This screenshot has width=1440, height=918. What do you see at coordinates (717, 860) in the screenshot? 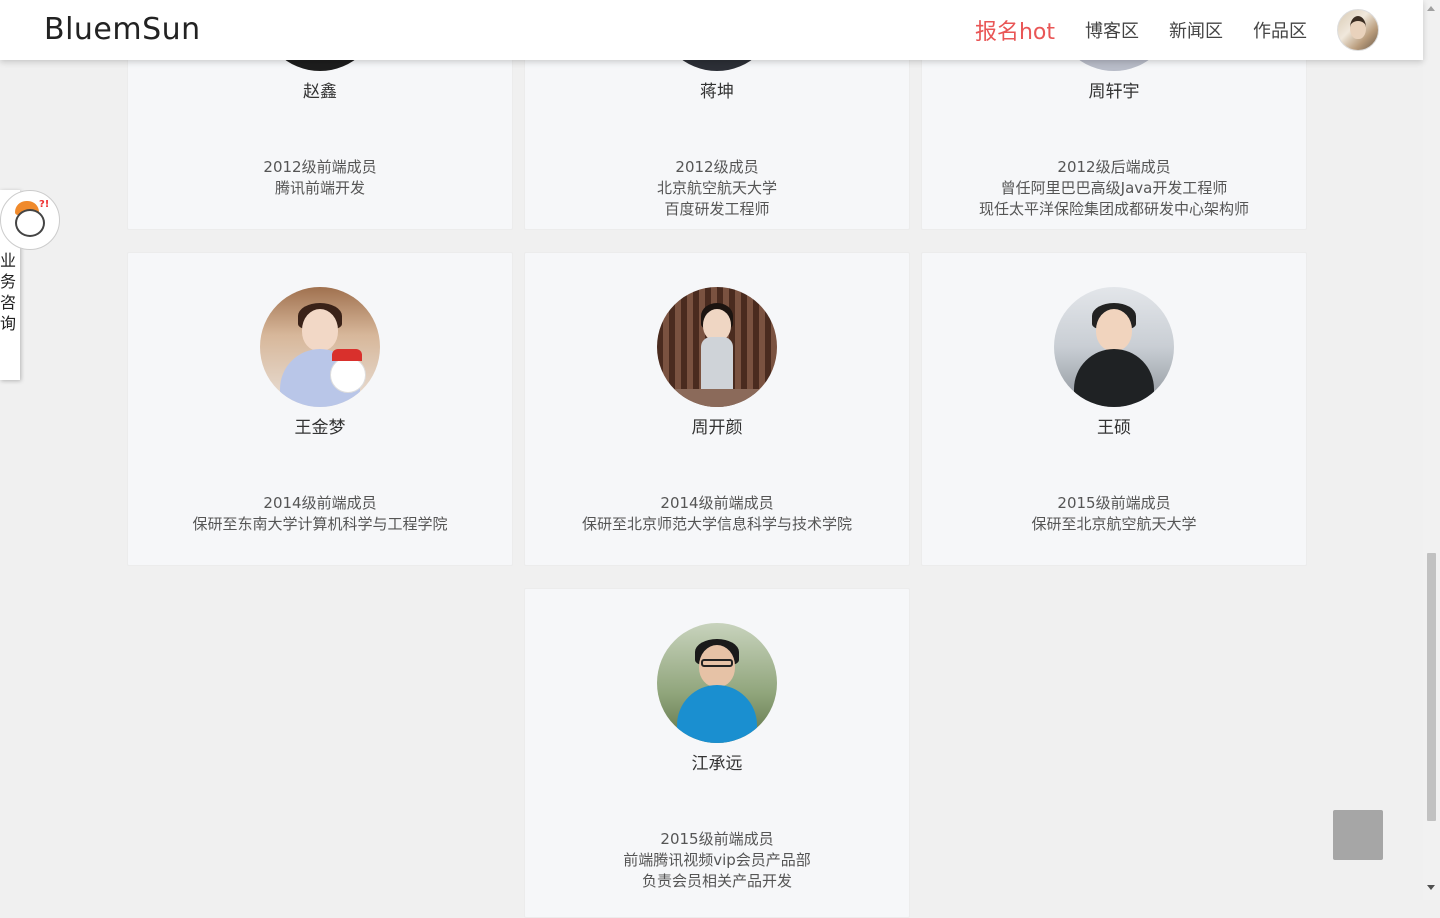
I see `member-description: 2015级前端成员 前端腾讯视频vip会员产品部 负责会员相关产品开发` at bounding box center [717, 860].